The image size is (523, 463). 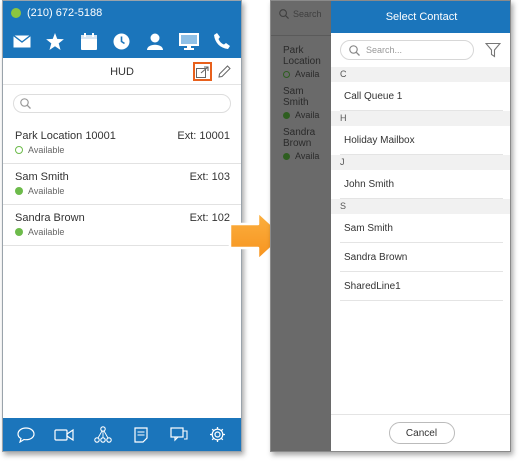 What do you see at coordinates (420, 206) in the screenshot?
I see `section-header-s: S` at bounding box center [420, 206].